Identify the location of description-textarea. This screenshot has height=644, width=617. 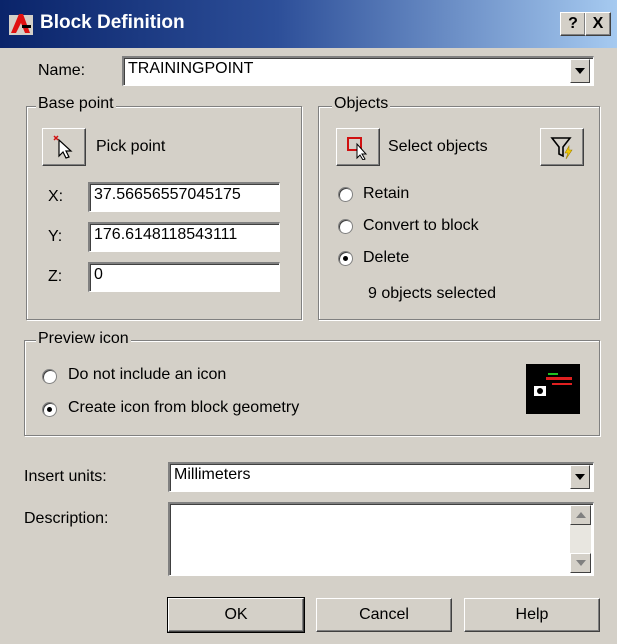
(381, 539).